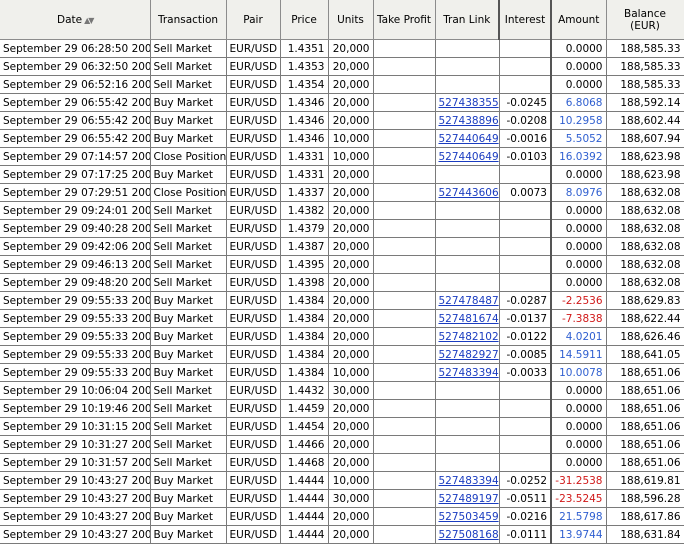 This screenshot has height=544, width=684. Describe the element at coordinates (525, 20) in the screenshot. I see `column-header-interest: Interest` at that location.